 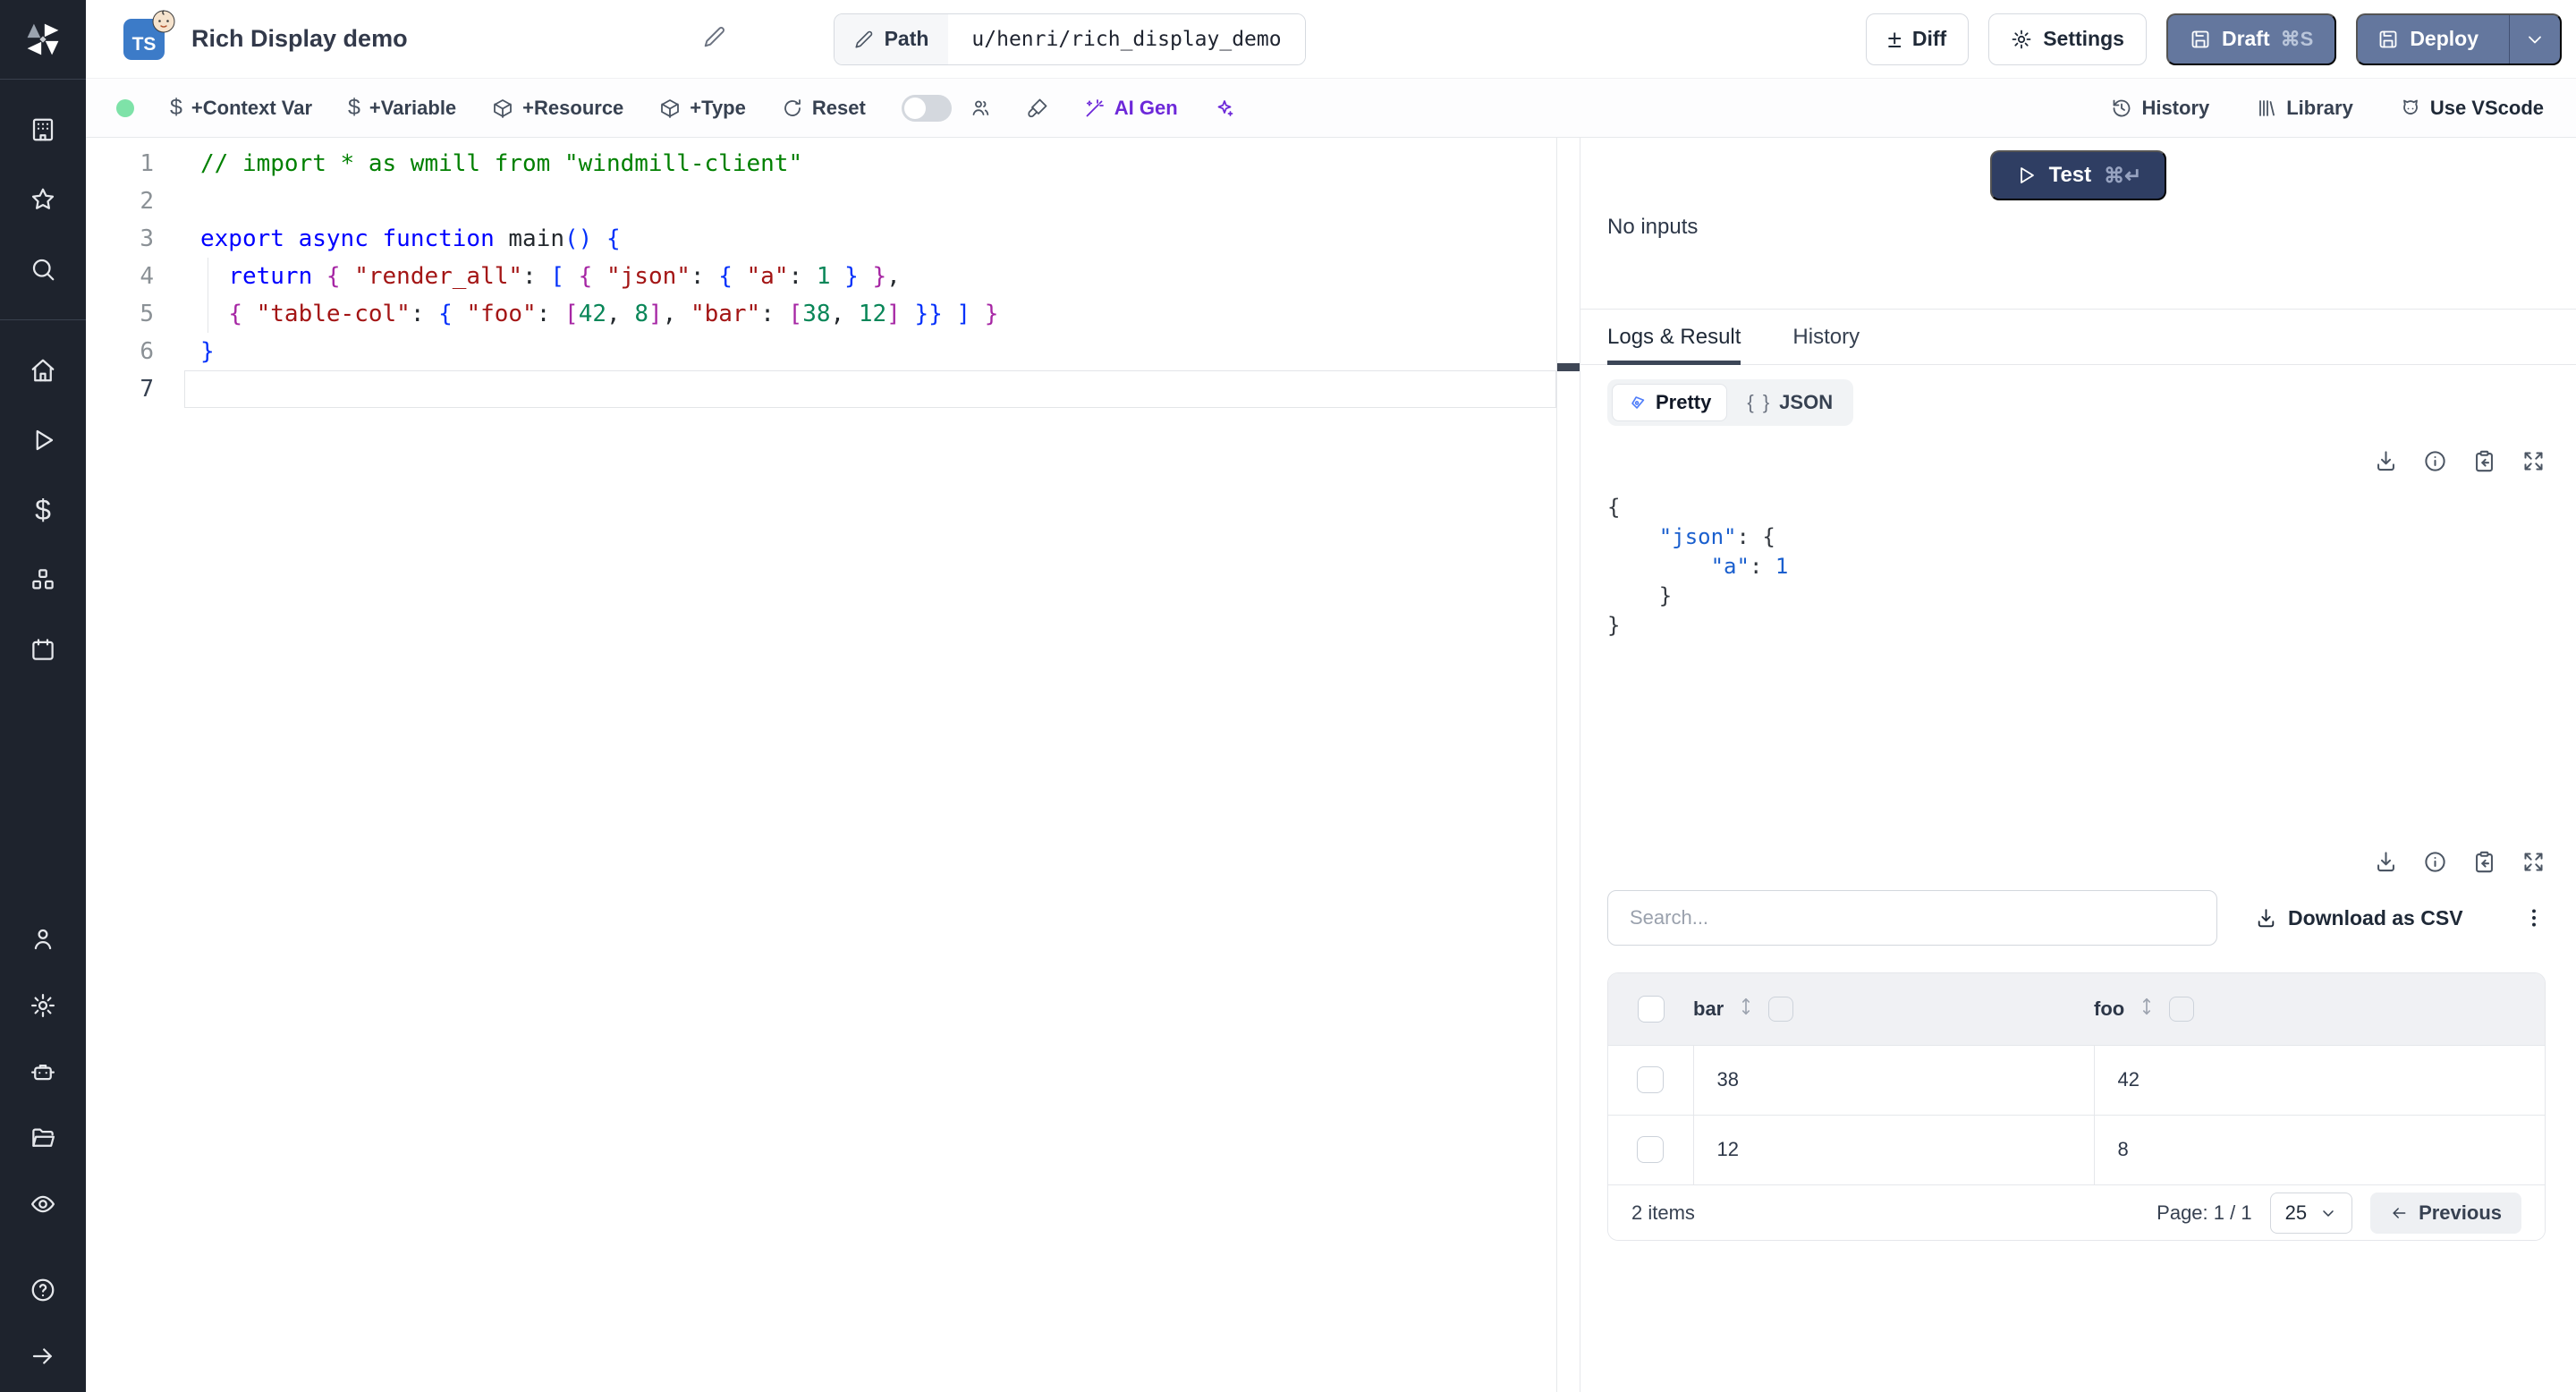 What do you see at coordinates (2297, 38) in the screenshot?
I see `draft-shortcut: ⌘S` at bounding box center [2297, 38].